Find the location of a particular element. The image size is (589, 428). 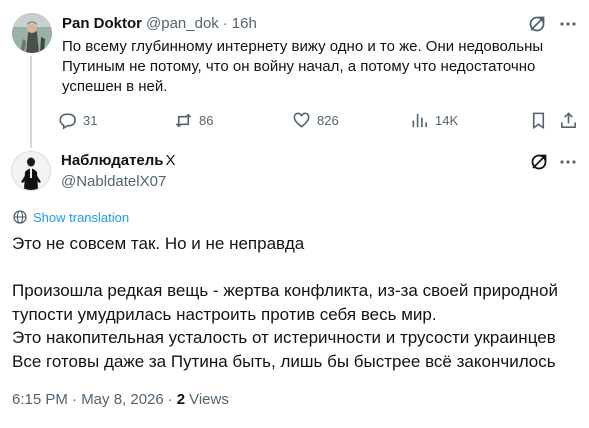

show-translation-link: Show translation is located at coordinates (70, 217).